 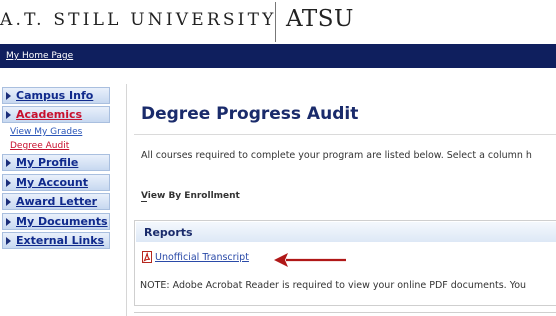 I want to click on sidebar-item-campus-info: Campus Info, so click(x=56, y=95).